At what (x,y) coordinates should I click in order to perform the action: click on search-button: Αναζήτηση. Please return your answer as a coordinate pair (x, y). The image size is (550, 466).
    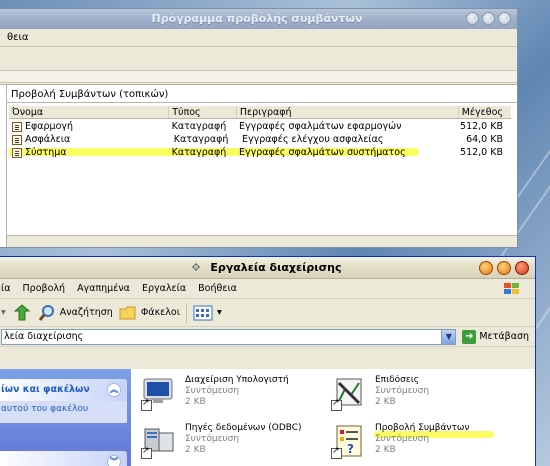
    Looking at the image, I should click on (75, 313).